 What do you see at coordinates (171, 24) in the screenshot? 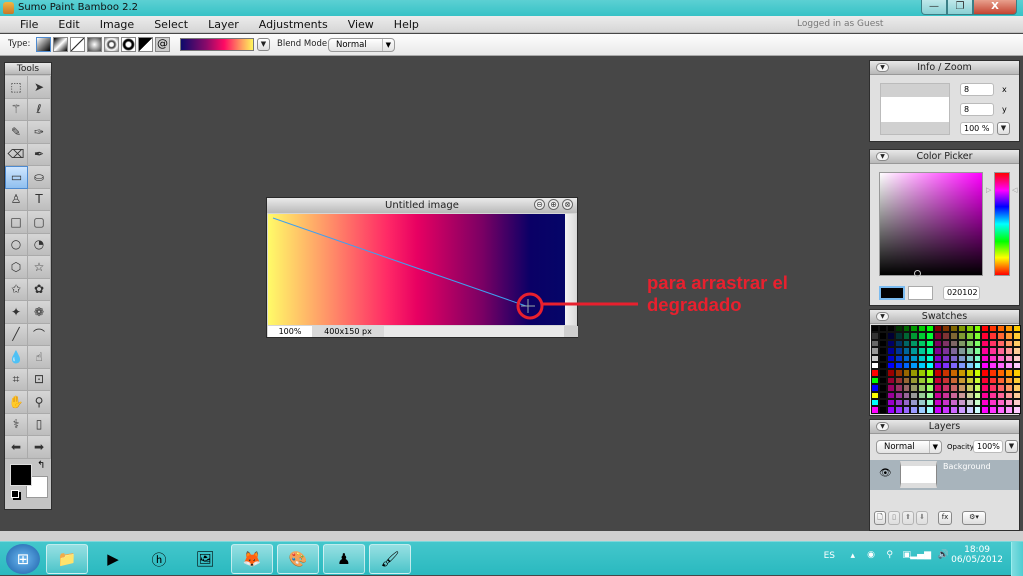
I see `menu-select: Select` at bounding box center [171, 24].